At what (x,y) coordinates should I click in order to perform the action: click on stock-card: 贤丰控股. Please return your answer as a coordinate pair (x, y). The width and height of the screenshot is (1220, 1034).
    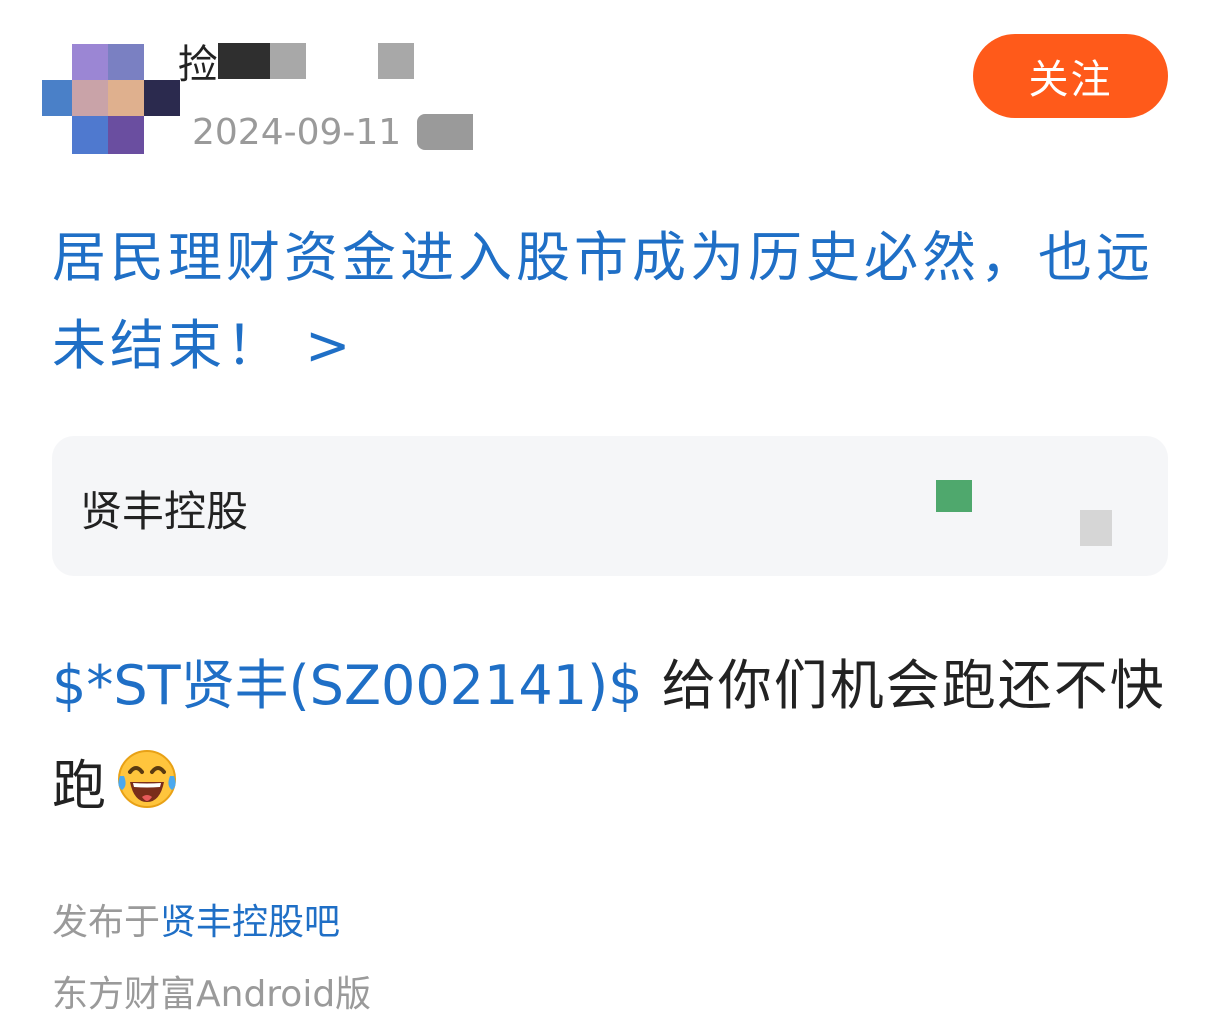
    Looking at the image, I should click on (610, 506).